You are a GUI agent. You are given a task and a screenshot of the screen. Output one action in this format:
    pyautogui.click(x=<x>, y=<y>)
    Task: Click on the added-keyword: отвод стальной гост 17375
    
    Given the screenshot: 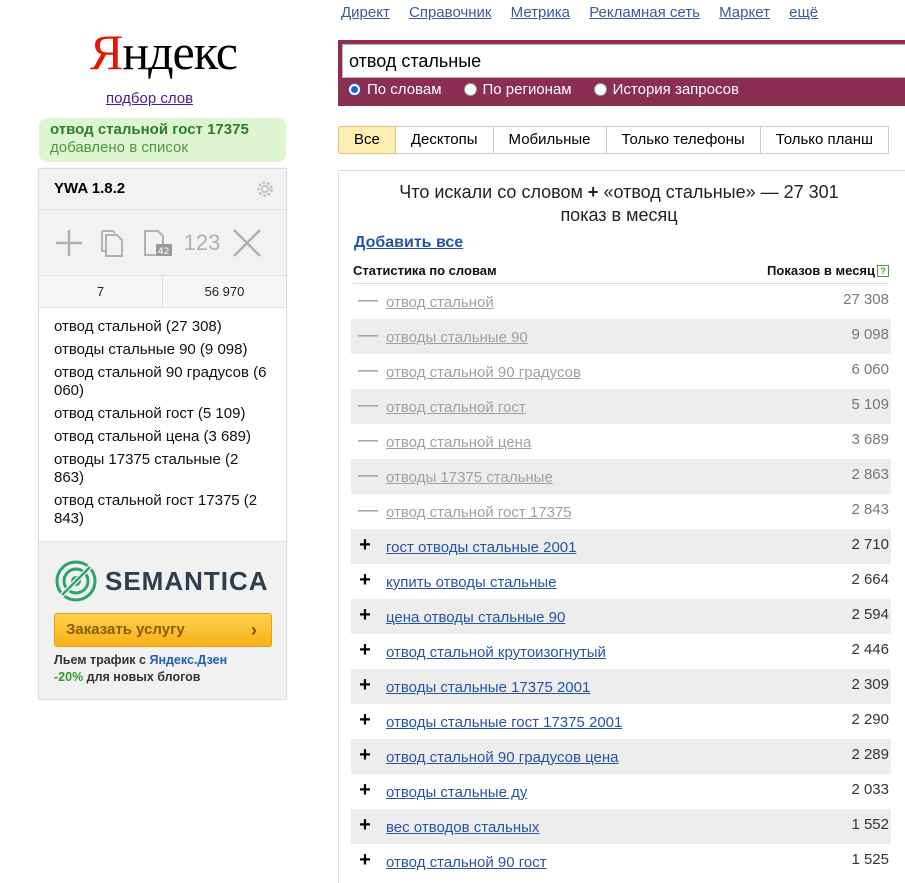 What is the action you would take?
    pyautogui.click(x=149, y=129)
    